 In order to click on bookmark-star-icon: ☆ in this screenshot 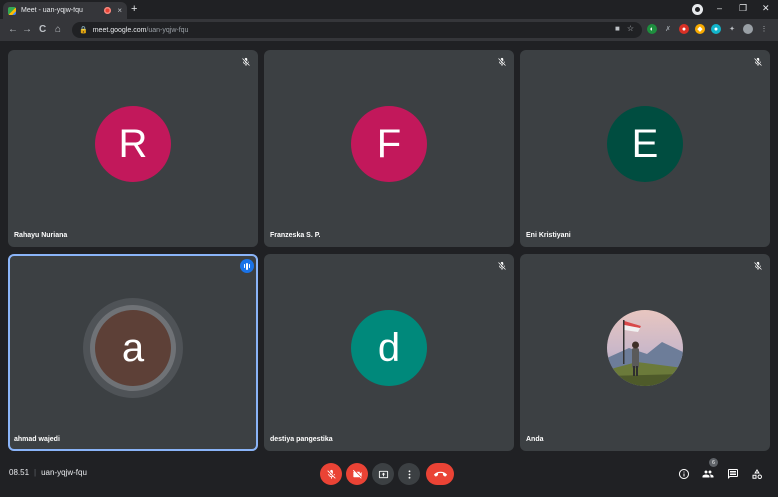, I will do `click(630, 28)`.